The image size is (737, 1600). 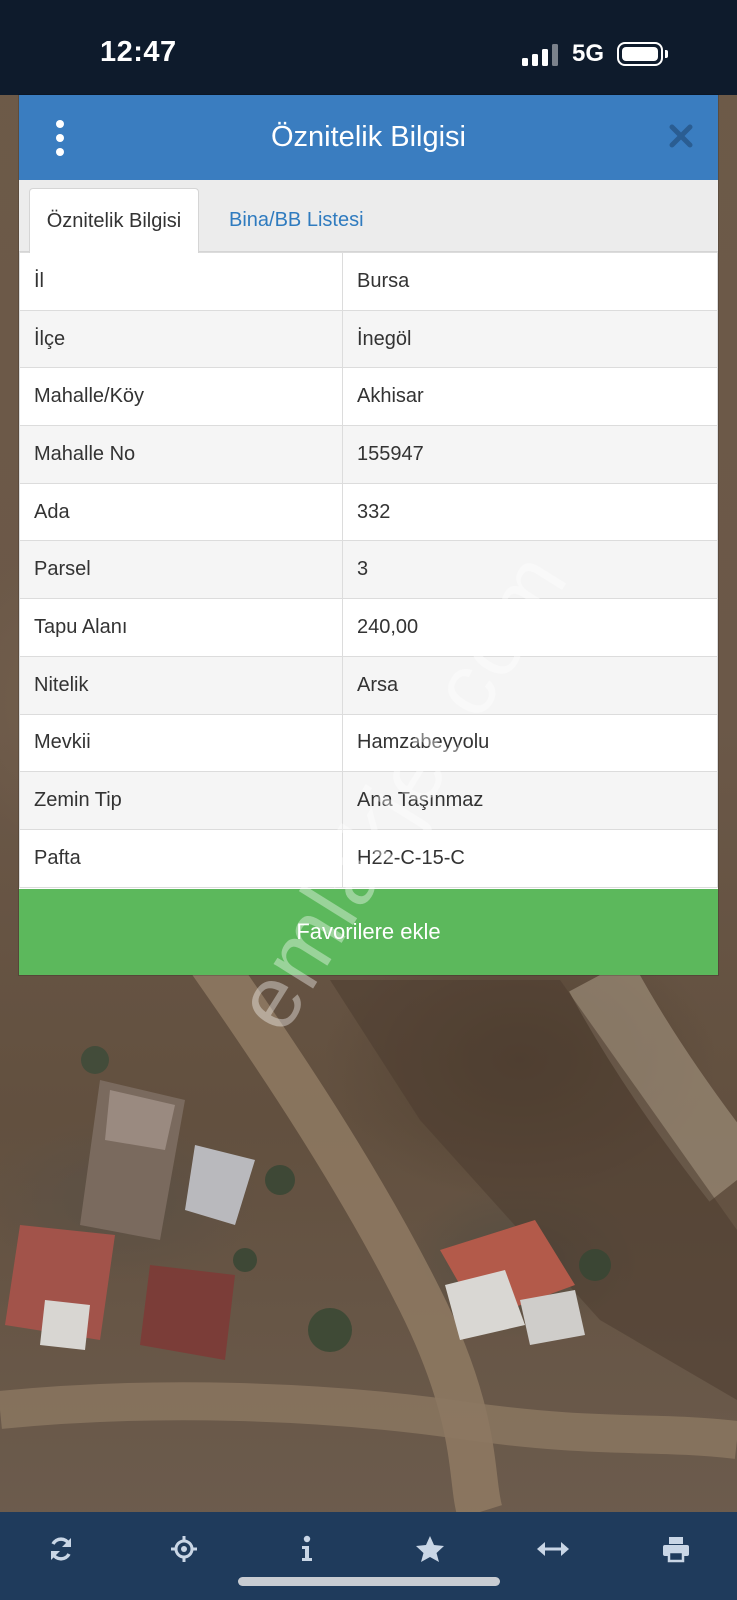 I want to click on attribute-key: Mahalle No, so click(x=181, y=454).